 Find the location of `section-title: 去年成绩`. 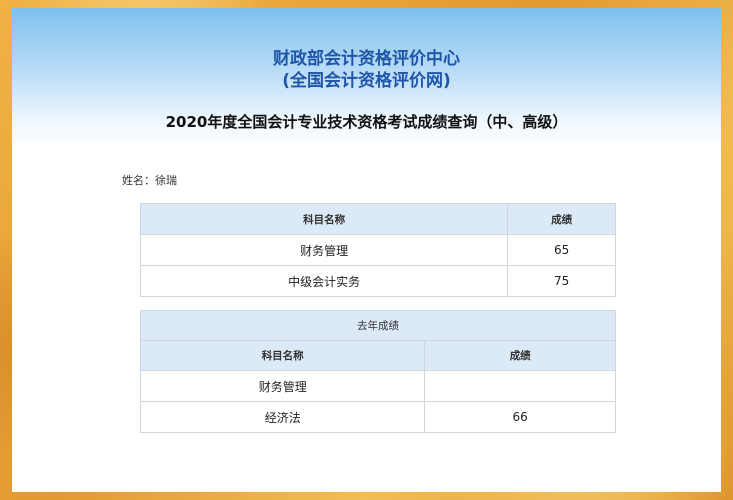

section-title: 去年成绩 is located at coordinates (378, 325).